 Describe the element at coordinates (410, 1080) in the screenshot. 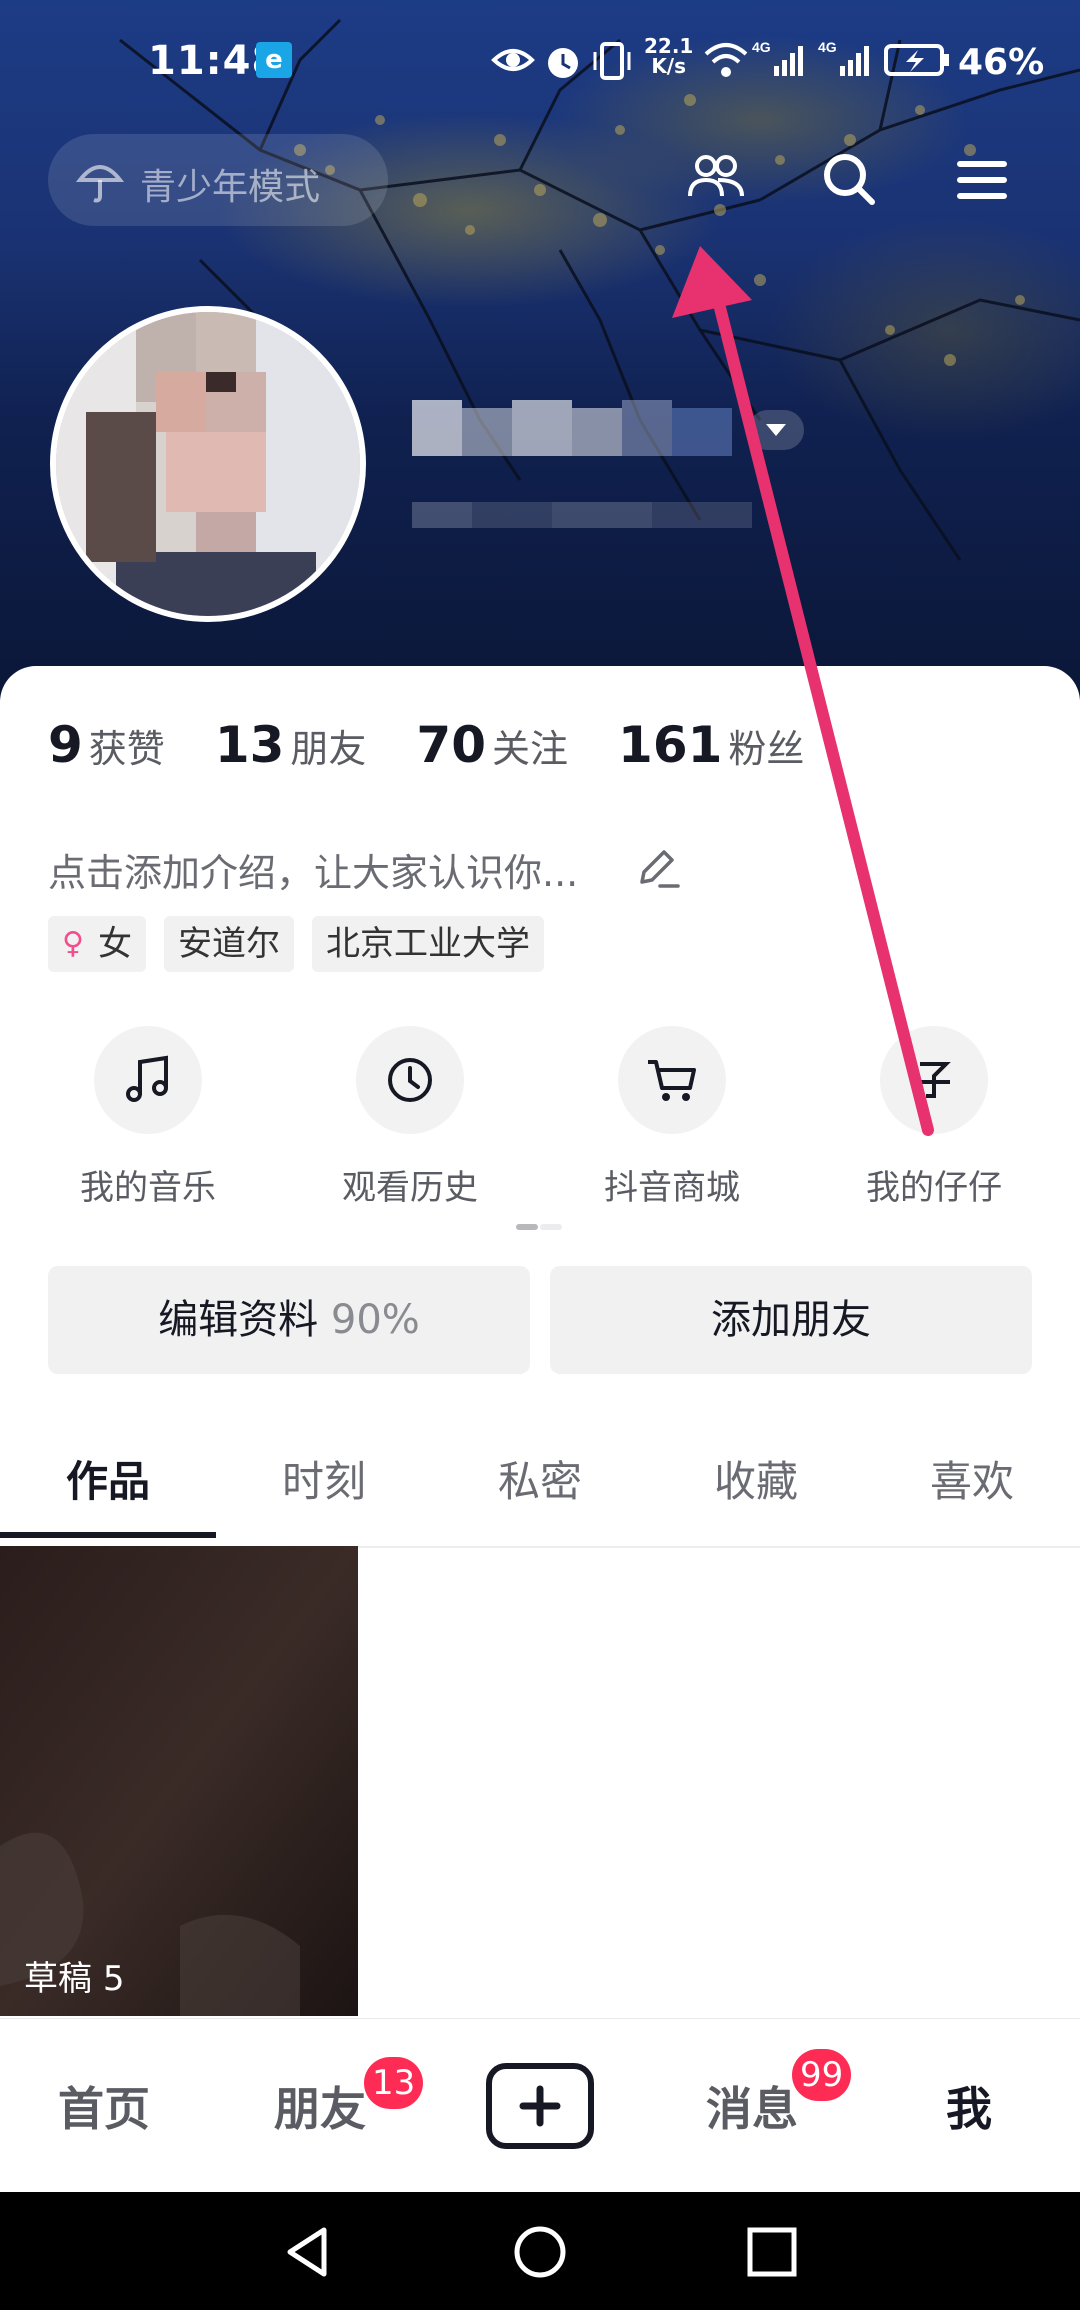

I see `clock-icon` at that location.